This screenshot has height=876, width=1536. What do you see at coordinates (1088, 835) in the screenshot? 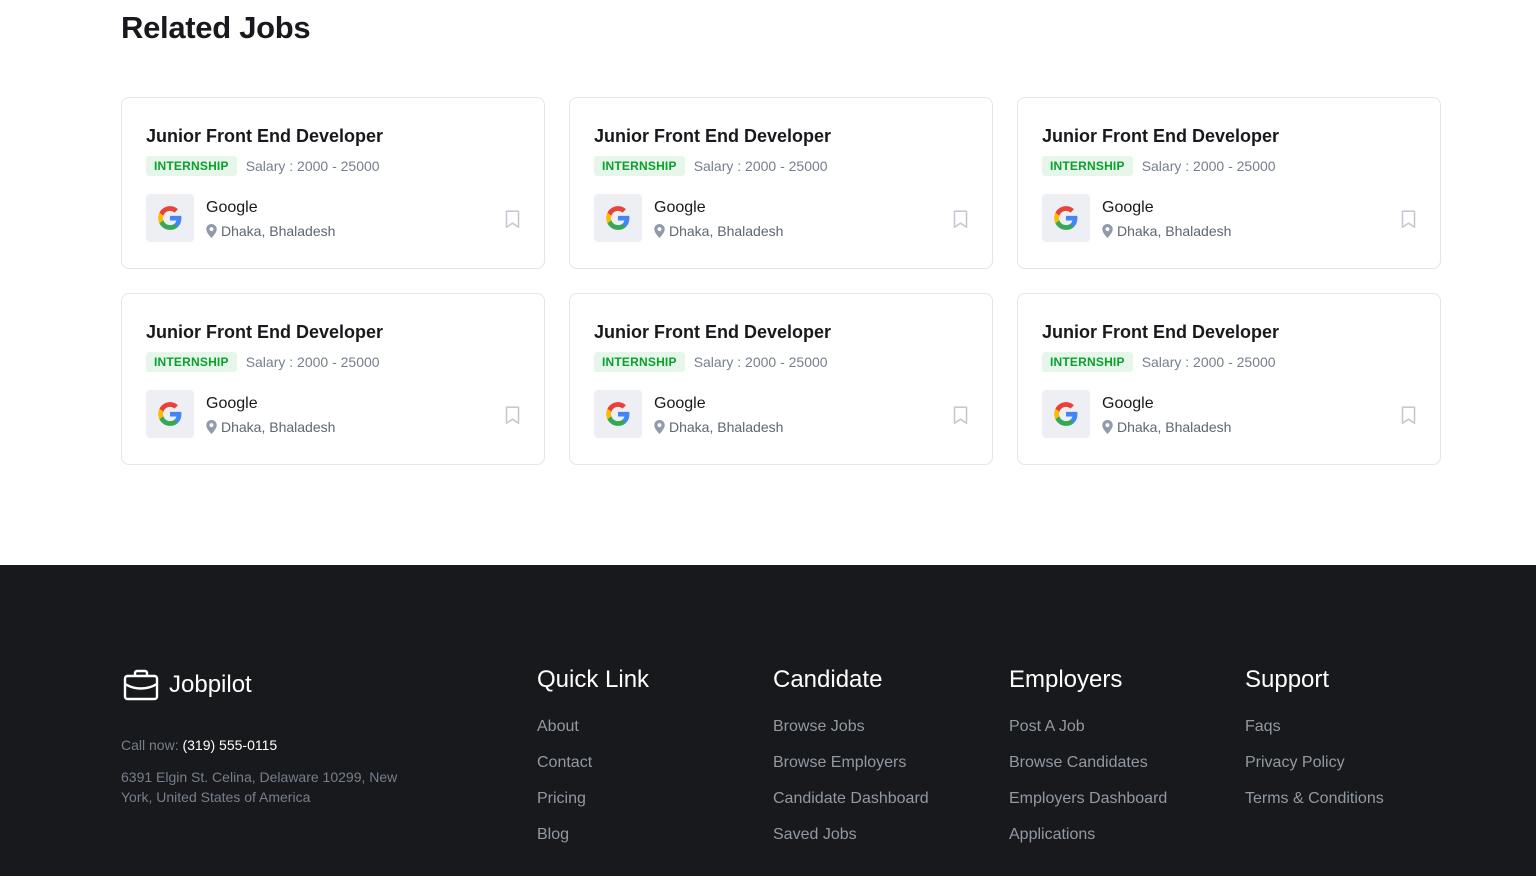
I see `footer-link-applications: Applications` at bounding box center [1088, 835].